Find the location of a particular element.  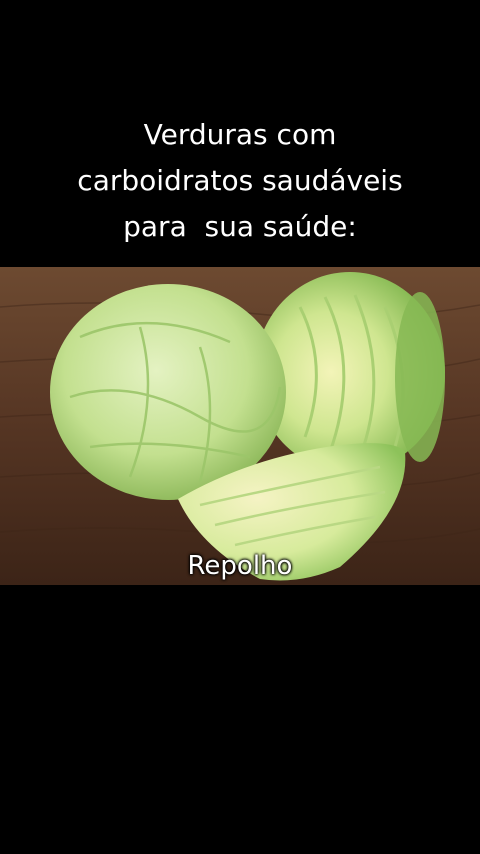

caption-line-1: Verduras com is located at coordinates (240, 134).